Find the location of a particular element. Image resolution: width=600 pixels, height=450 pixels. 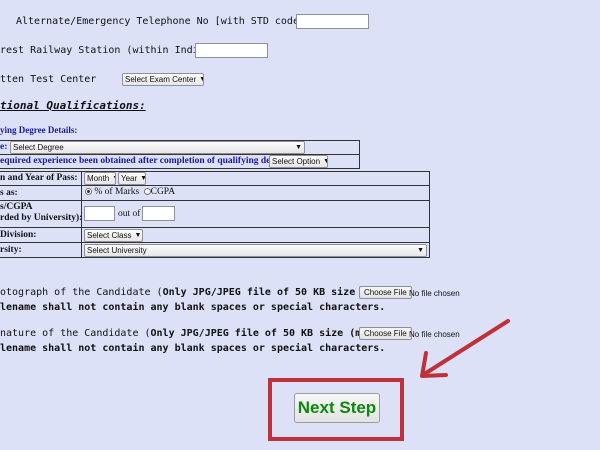

out-of-label: out of is located at coordinates (129, 214).